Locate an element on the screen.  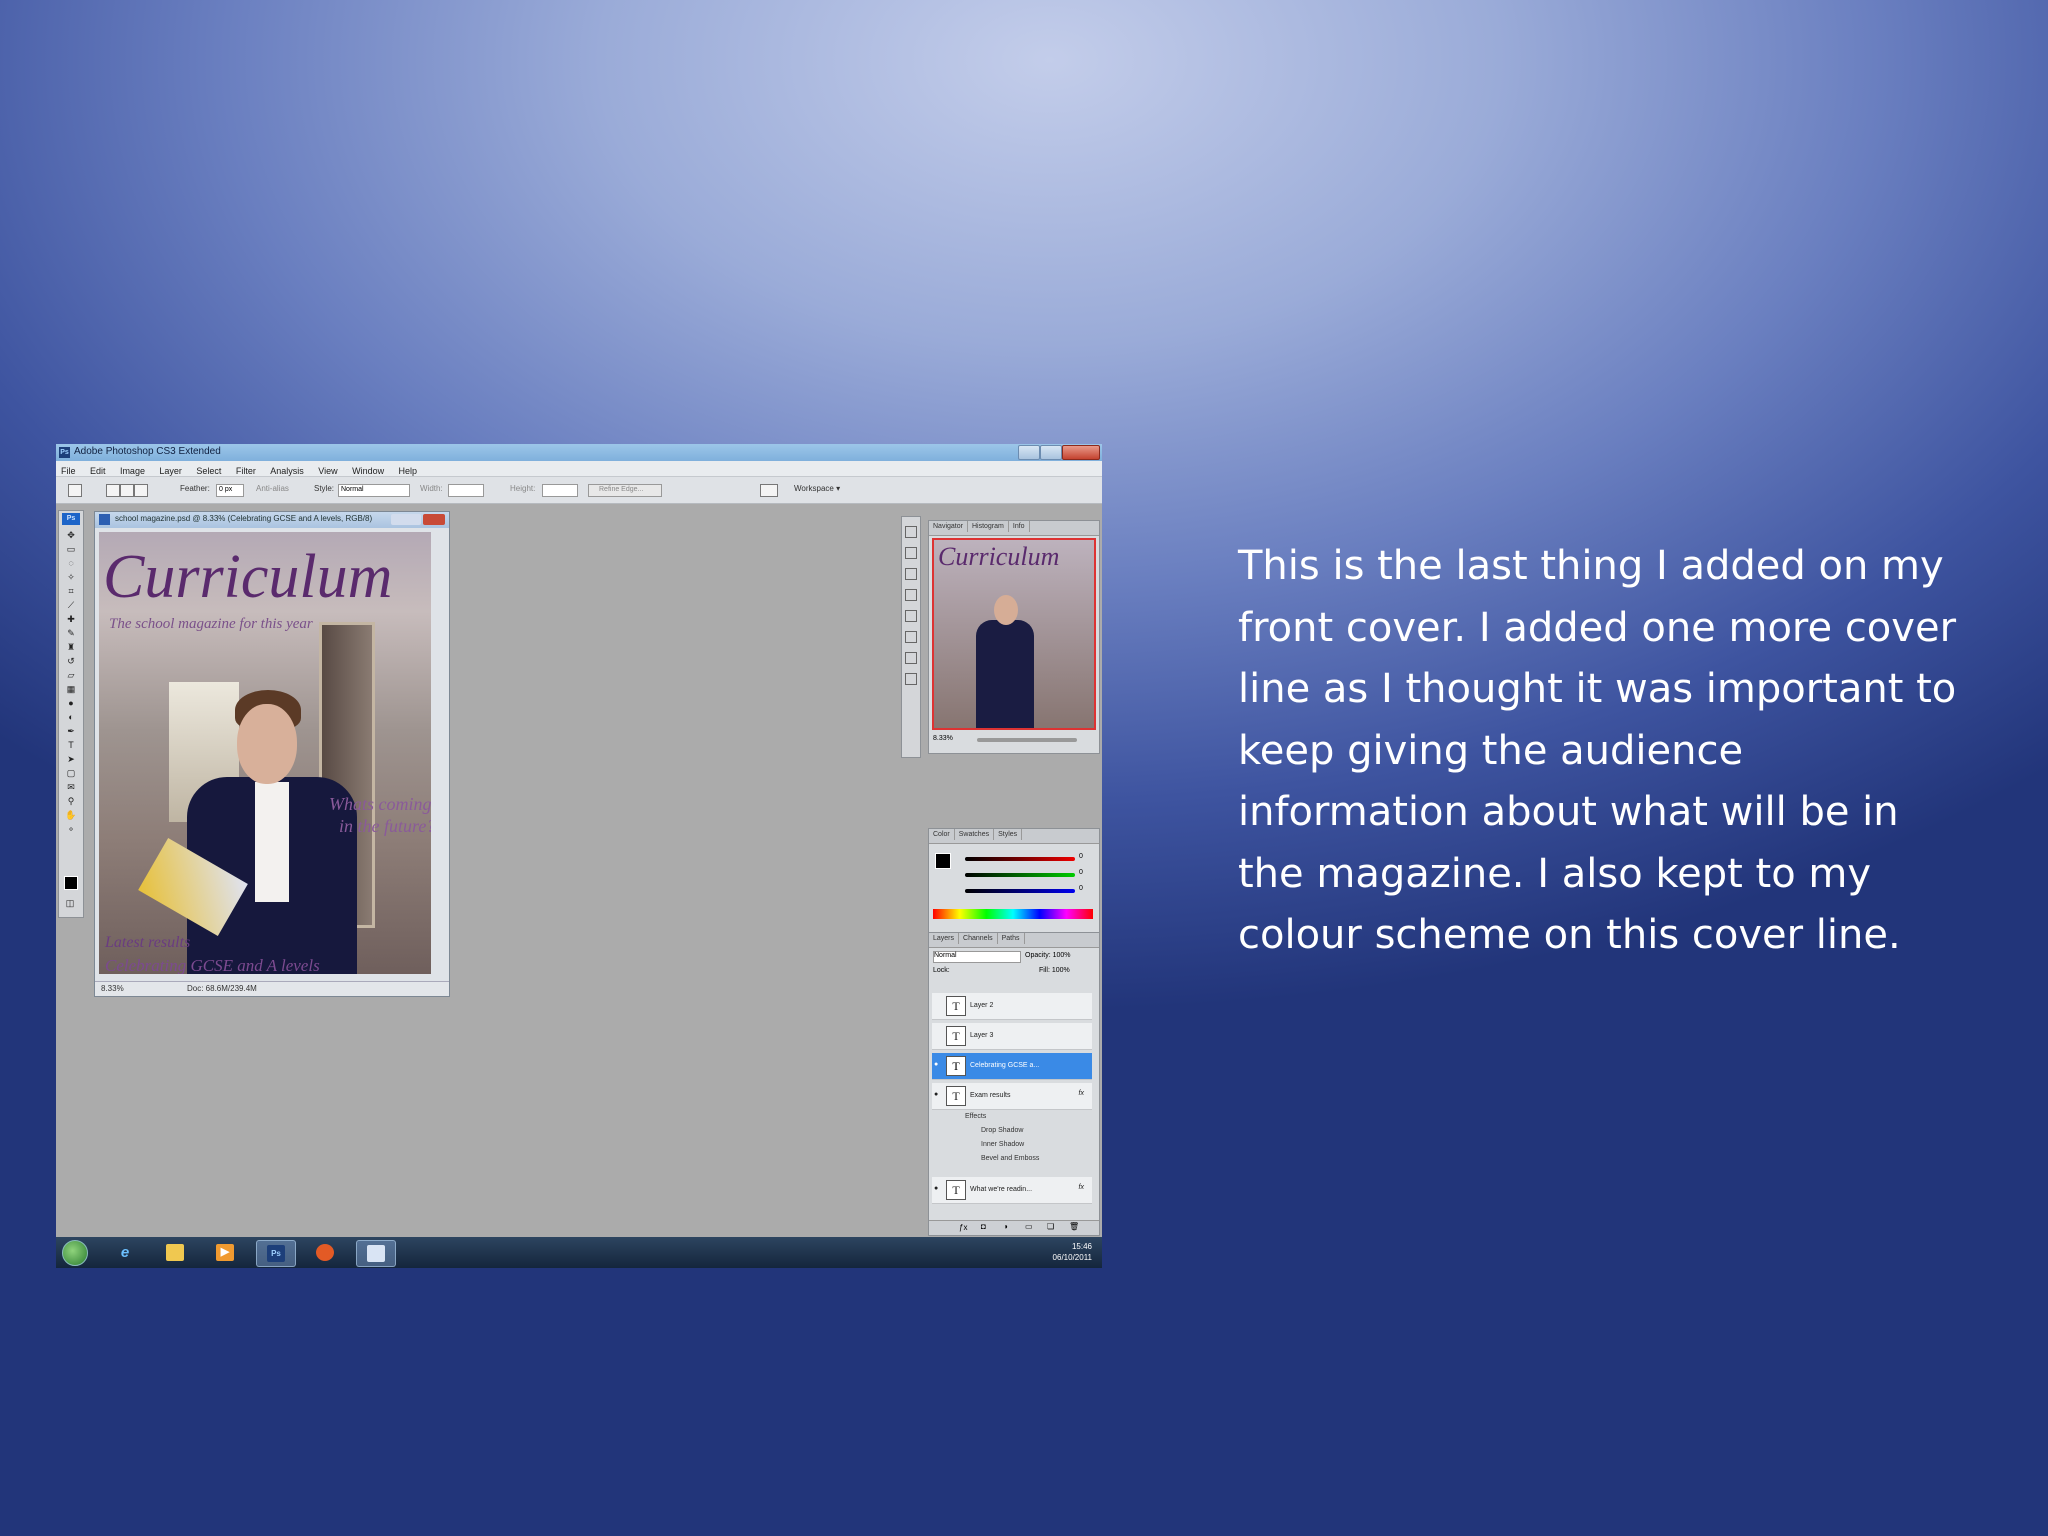
system-tray: 15:46 06/10/2011 is located at coordinates (1072, 1252).